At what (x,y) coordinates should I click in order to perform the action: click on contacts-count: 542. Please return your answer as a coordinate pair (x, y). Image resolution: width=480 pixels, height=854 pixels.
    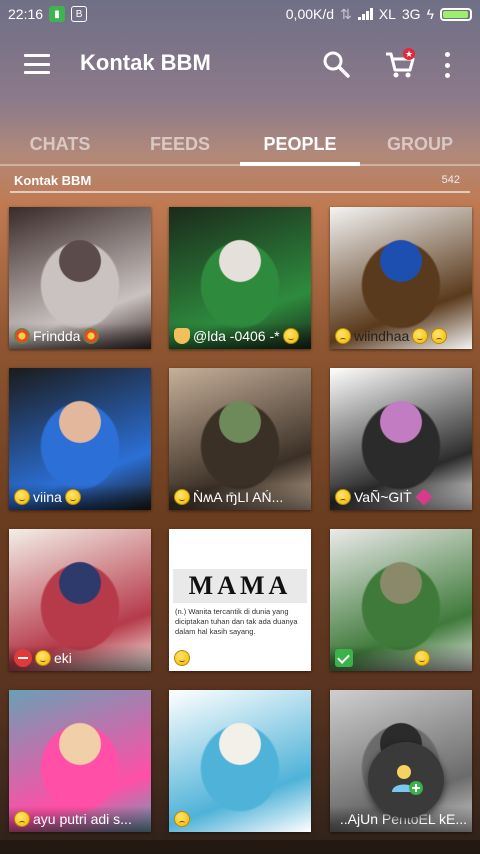
    Looking at the image, I should click on (450, 180).